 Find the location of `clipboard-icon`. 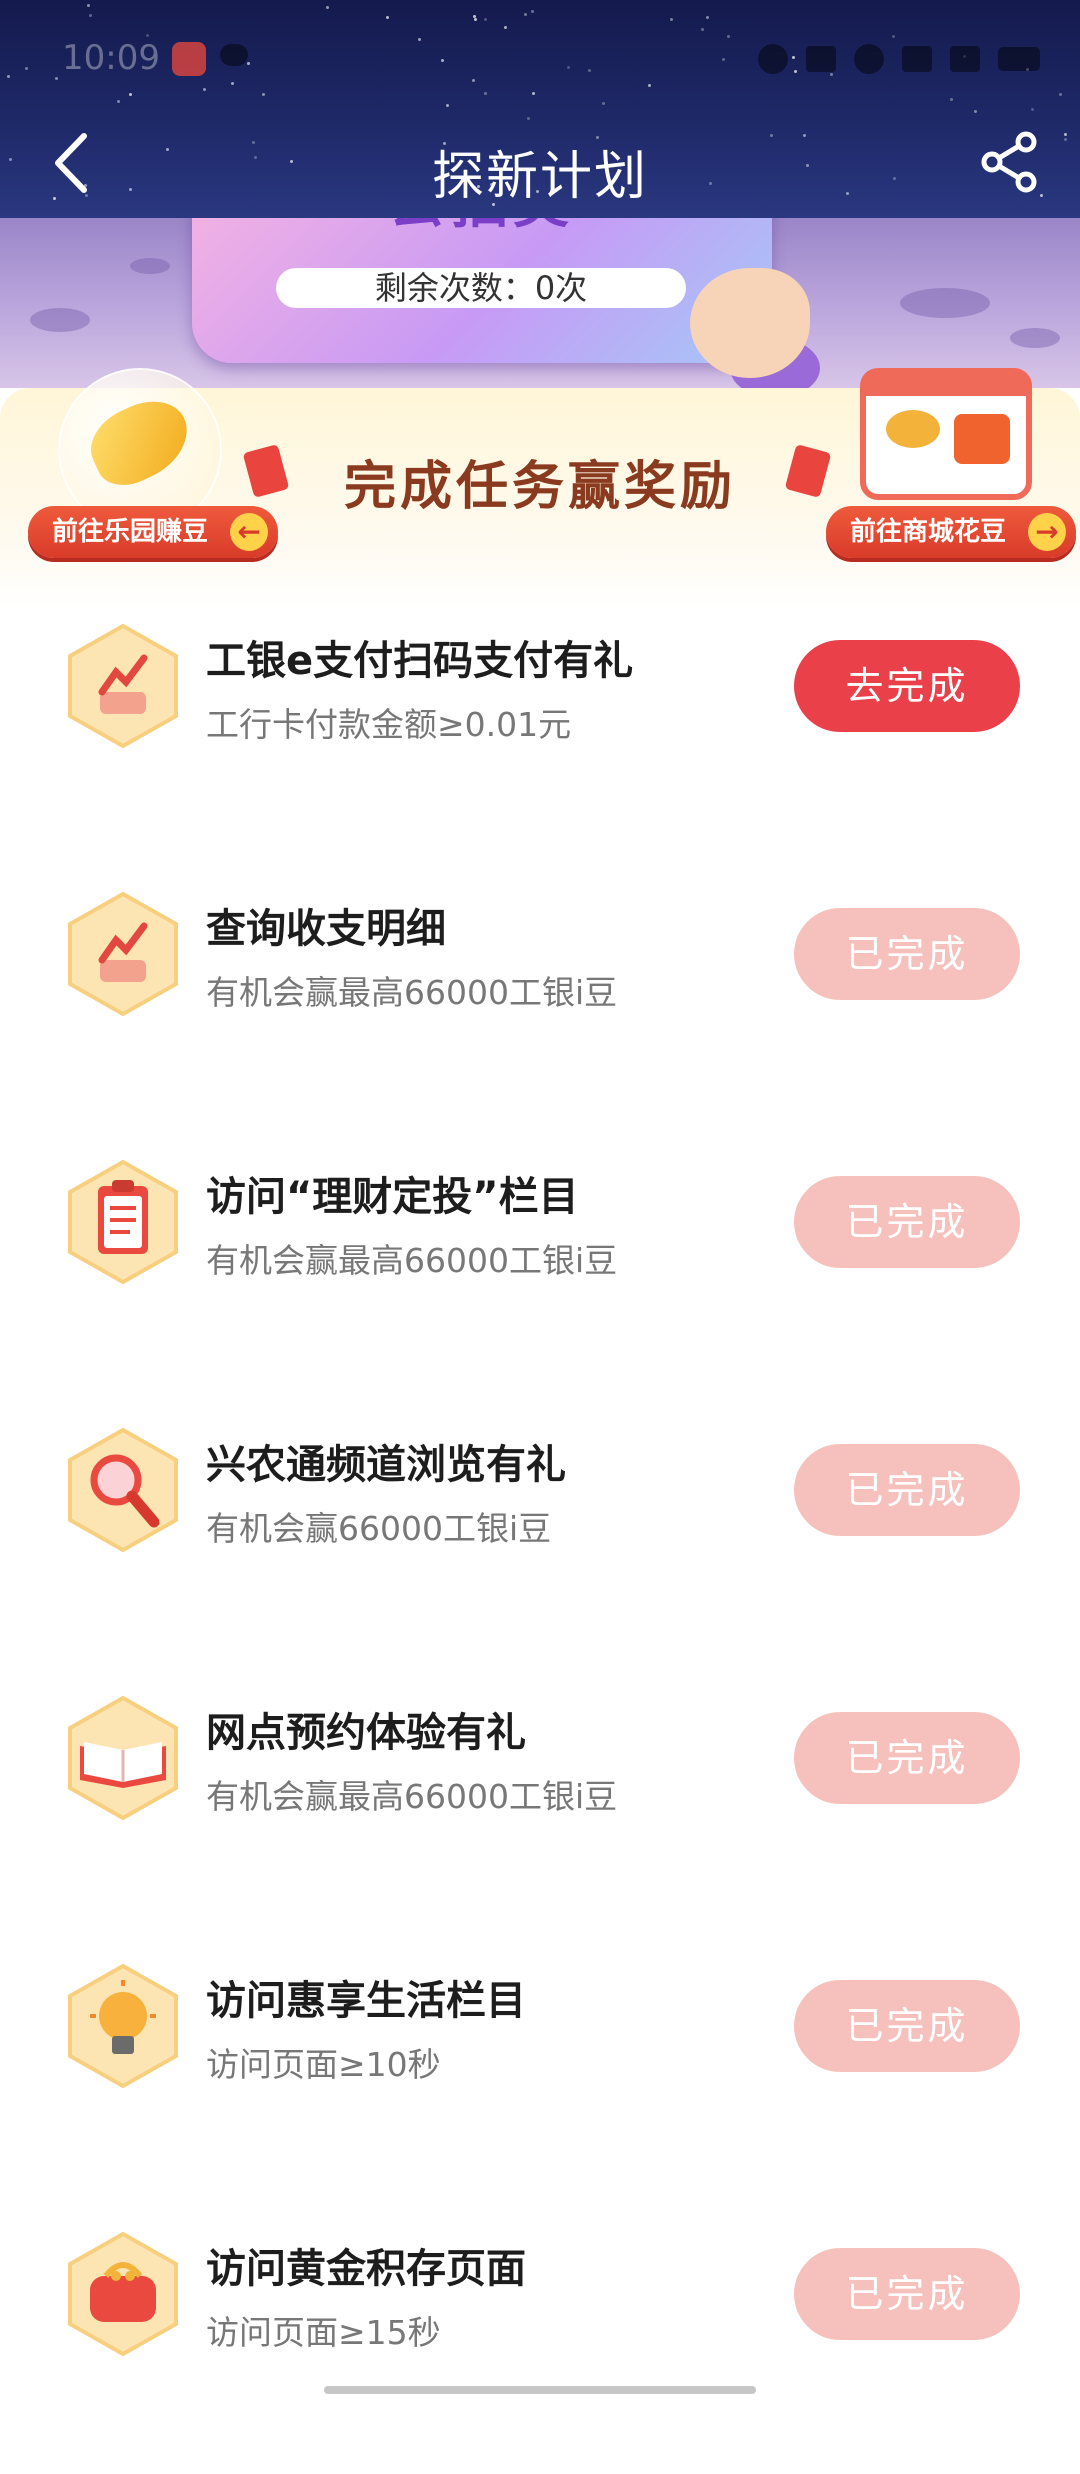

clipboard-icon is located at coordinates (123, 1222).